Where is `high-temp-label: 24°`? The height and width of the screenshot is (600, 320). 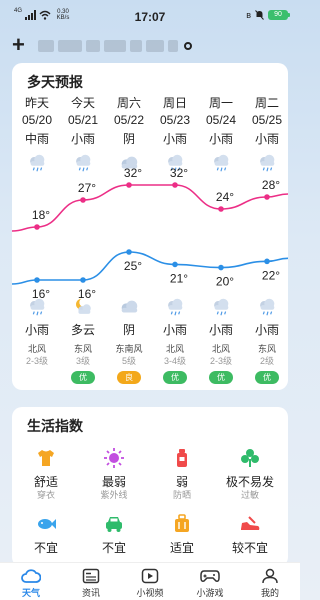 high-temp-label: 24° is located at coordinates (225, 197).